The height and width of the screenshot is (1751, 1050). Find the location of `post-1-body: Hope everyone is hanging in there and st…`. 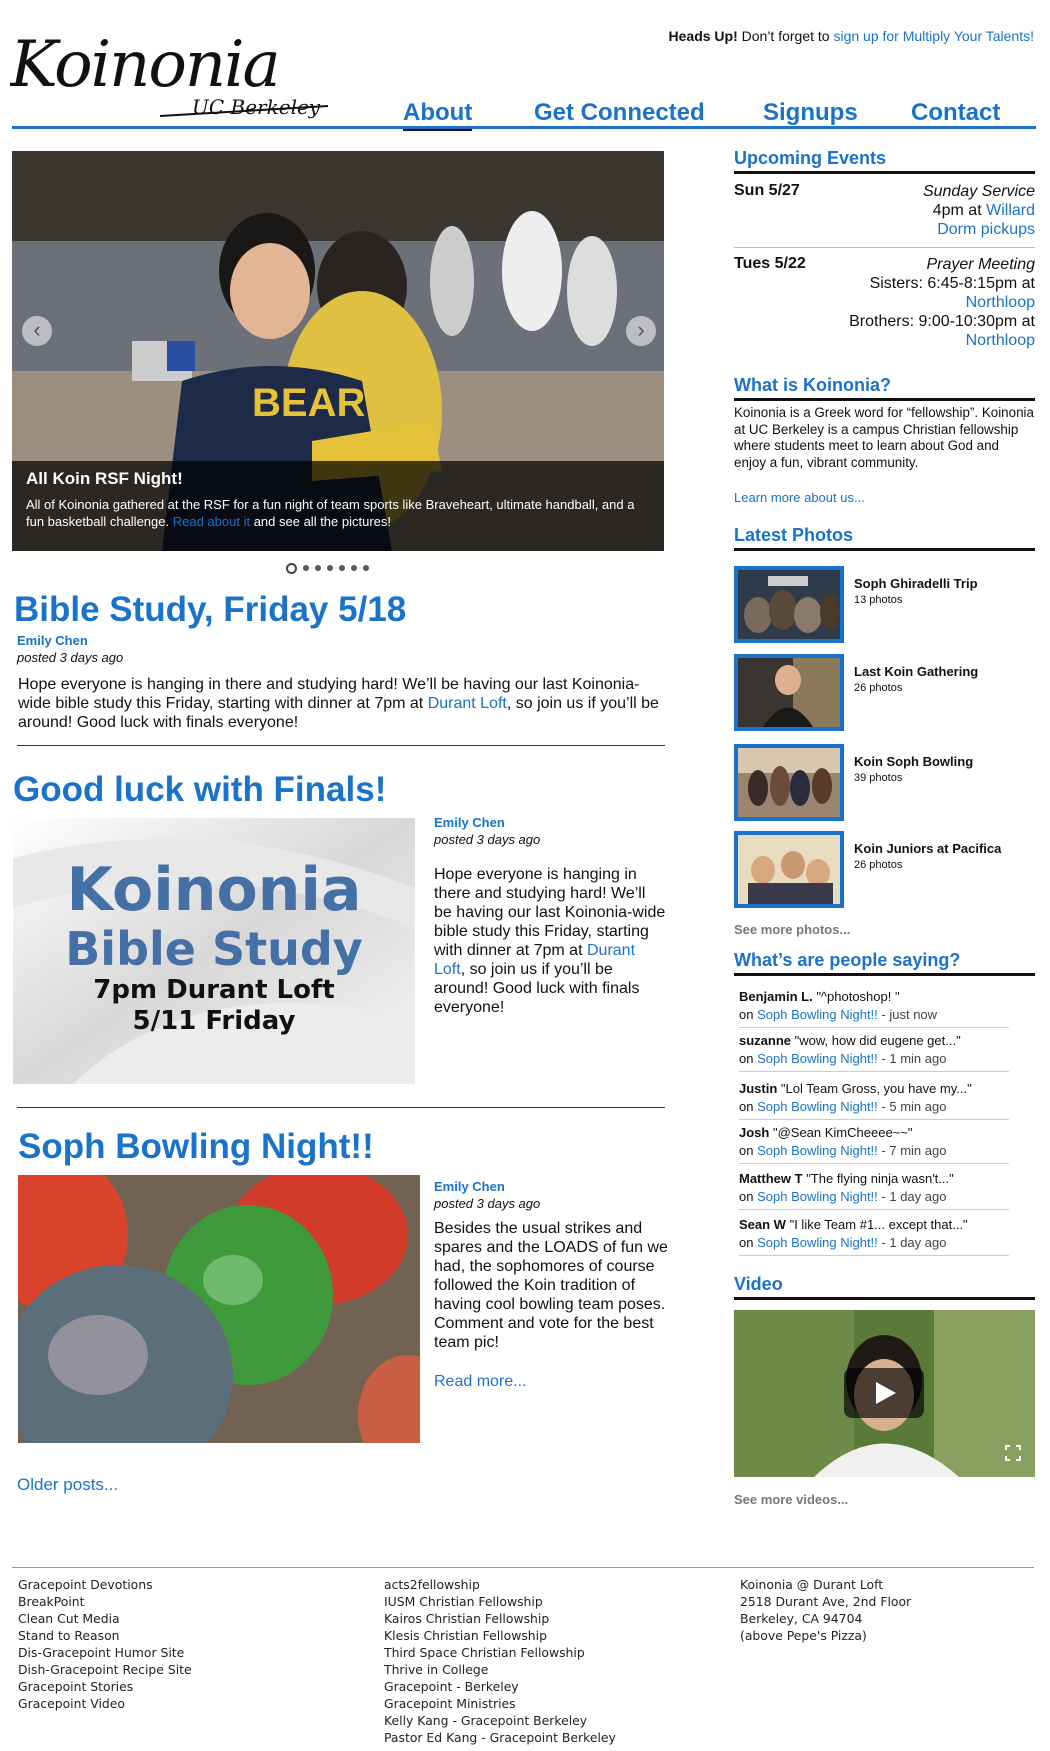

post-1-body: Hope everyone is hanging in there and st… is located at coordinates (344, 703).